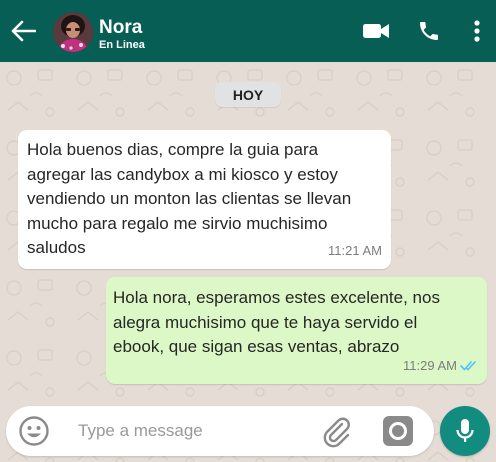 The image size is (496, 462). I want to click on message-timestamp: 11:29 AM, so click(440, 366).